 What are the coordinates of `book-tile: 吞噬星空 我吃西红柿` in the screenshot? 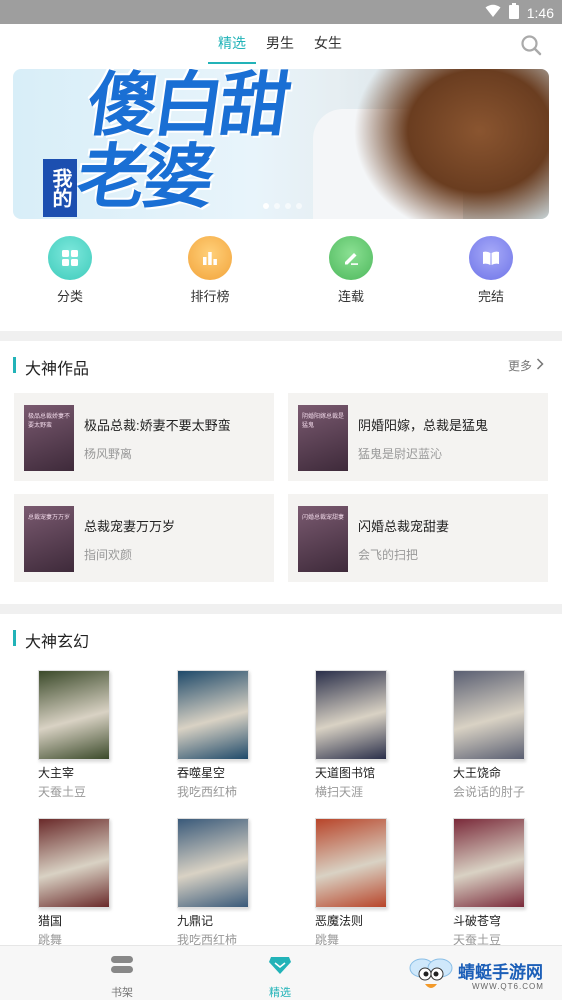 It's located at (227, 735).